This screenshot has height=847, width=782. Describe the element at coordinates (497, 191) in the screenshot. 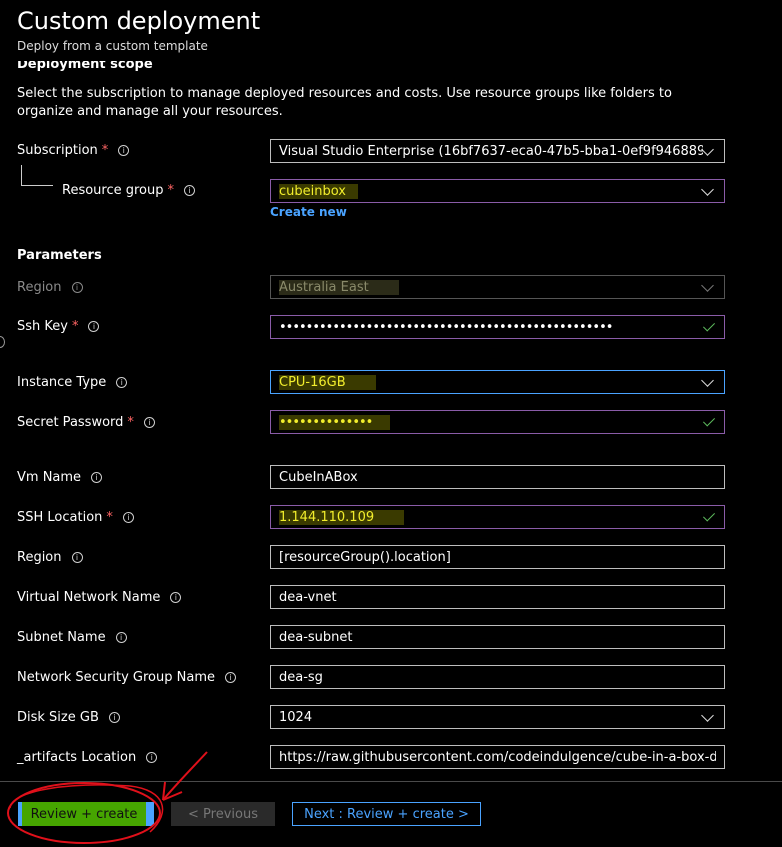

I see `resource-group-select: cubeinbox` at that location.